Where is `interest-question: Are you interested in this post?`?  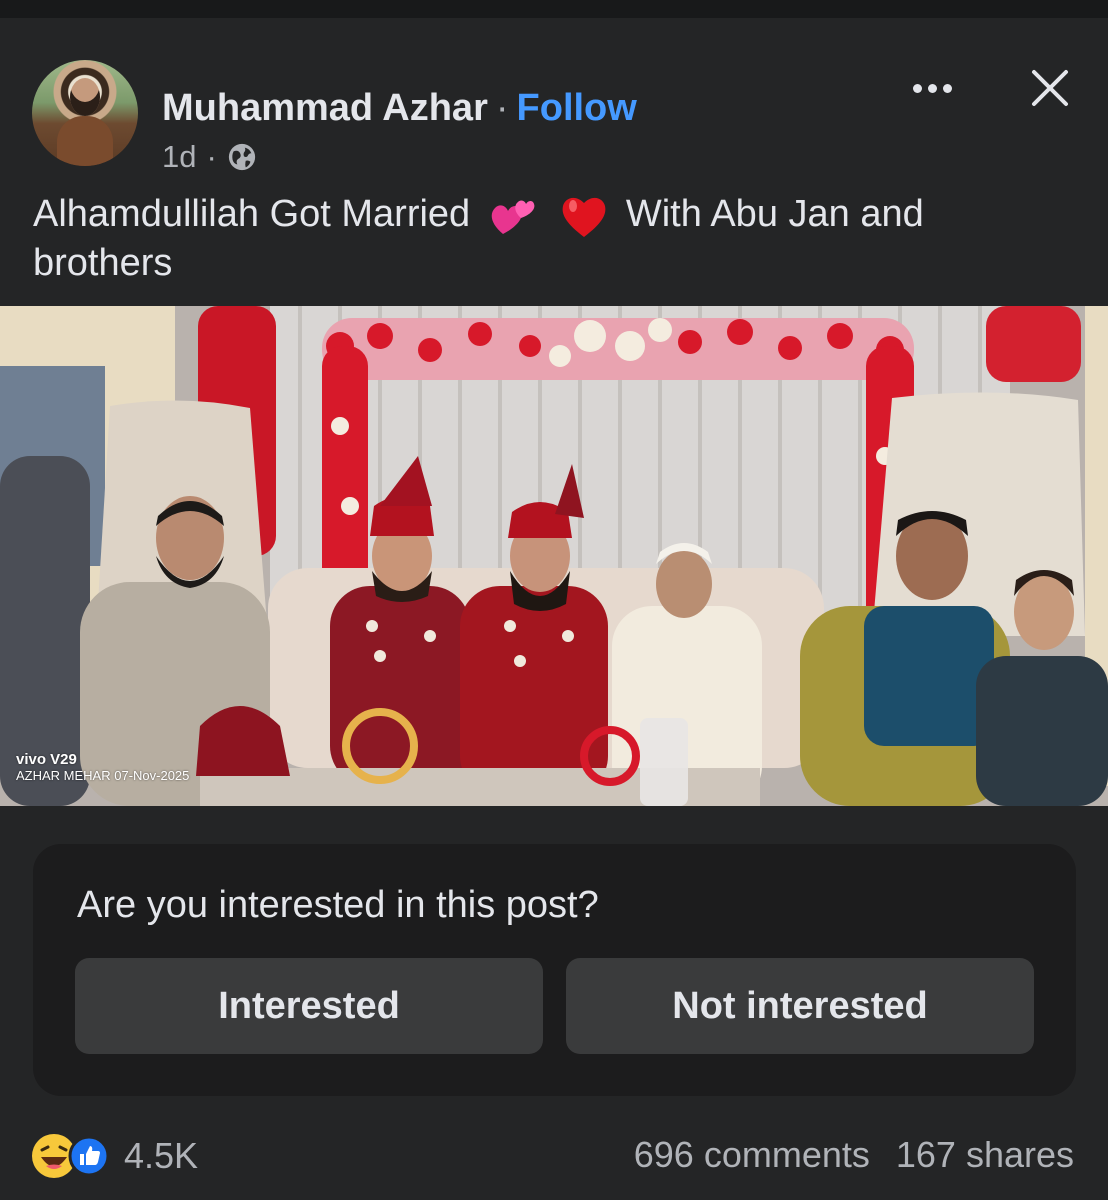
interest-question: Are you interested in this post? is located at coordinates (338, 905).